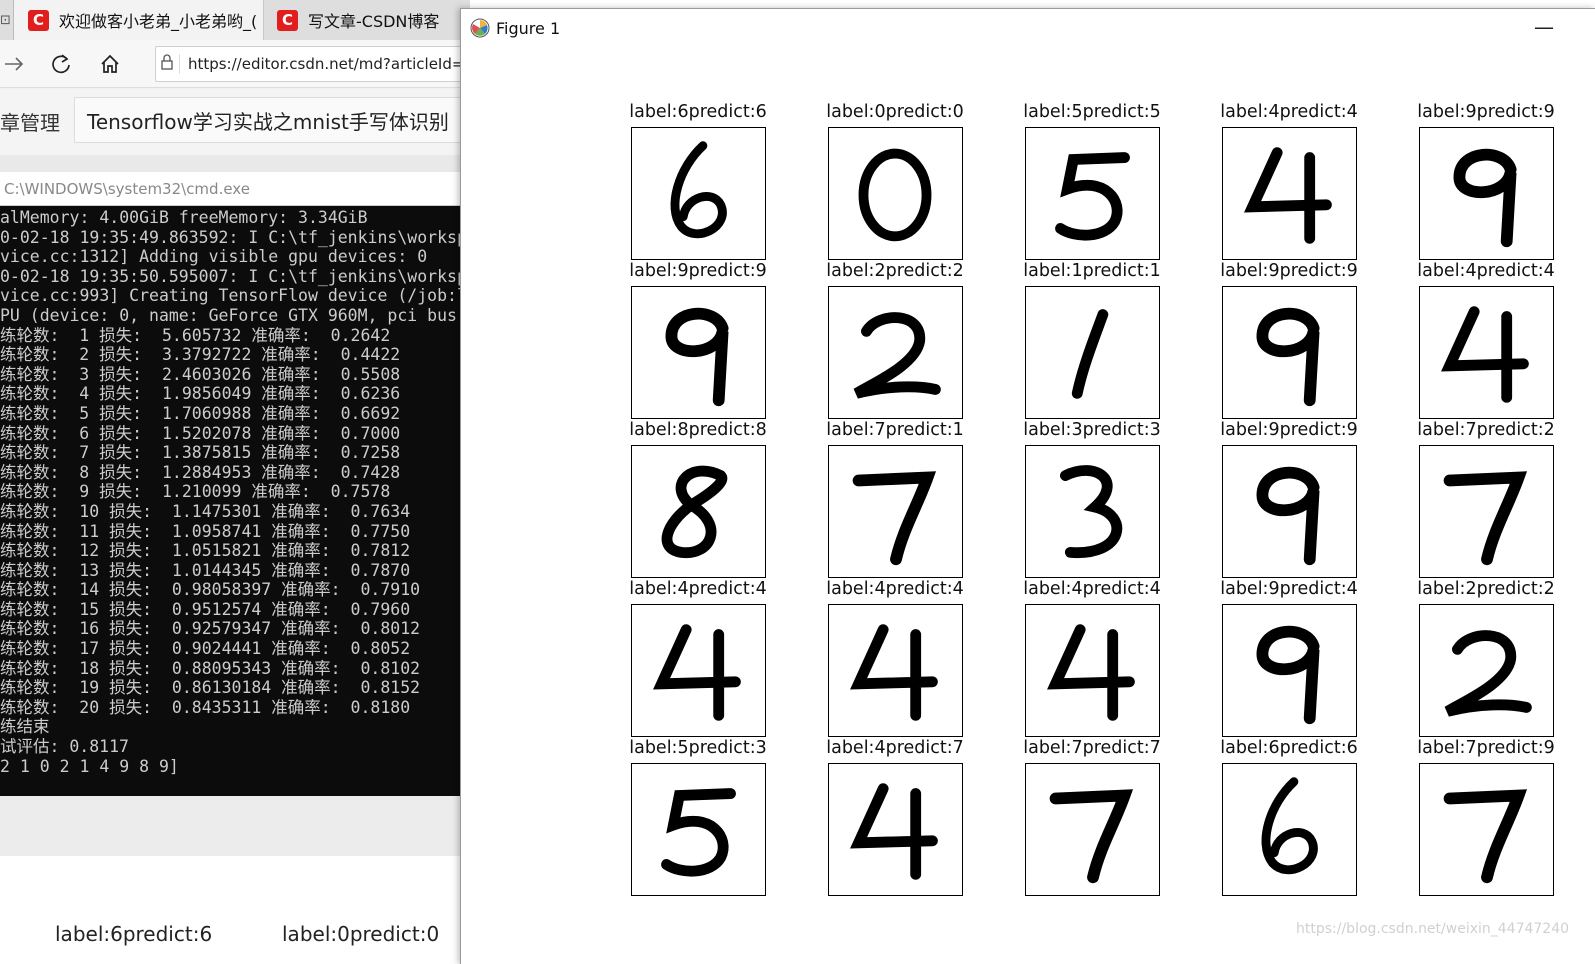 Image resolution: width=1595 pixels, height=964 pixels. What do you see at coordinates (361, 934) in the screenshot?
I see `preview-label: label:0predict:0` at bounding box center [361, 934].